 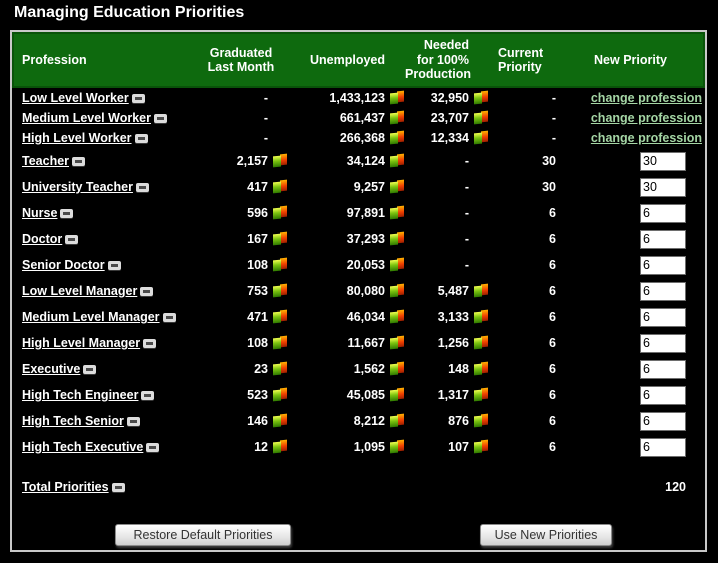 What do you see at coordinates (63, 265) in the screenshot?
I see `profession-link: Senior Doctor` at bounding box center [63, 265].